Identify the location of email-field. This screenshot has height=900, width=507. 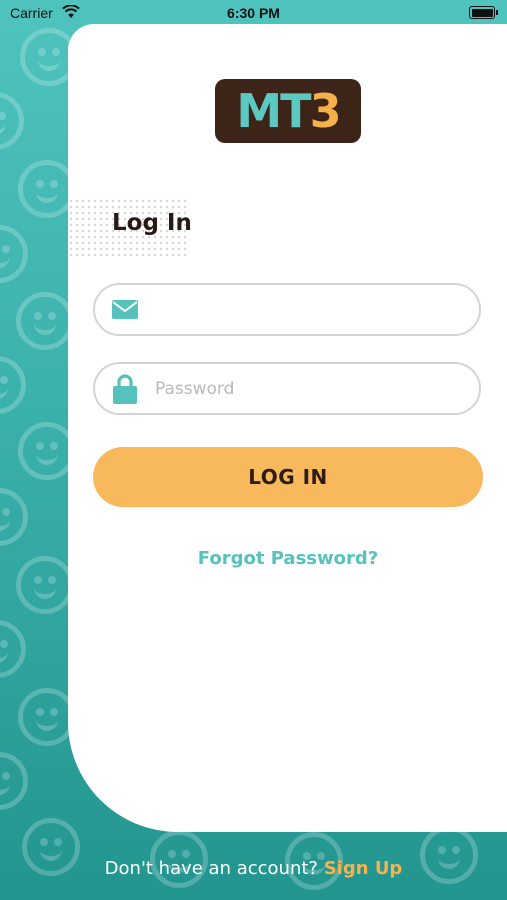
(287, 309).